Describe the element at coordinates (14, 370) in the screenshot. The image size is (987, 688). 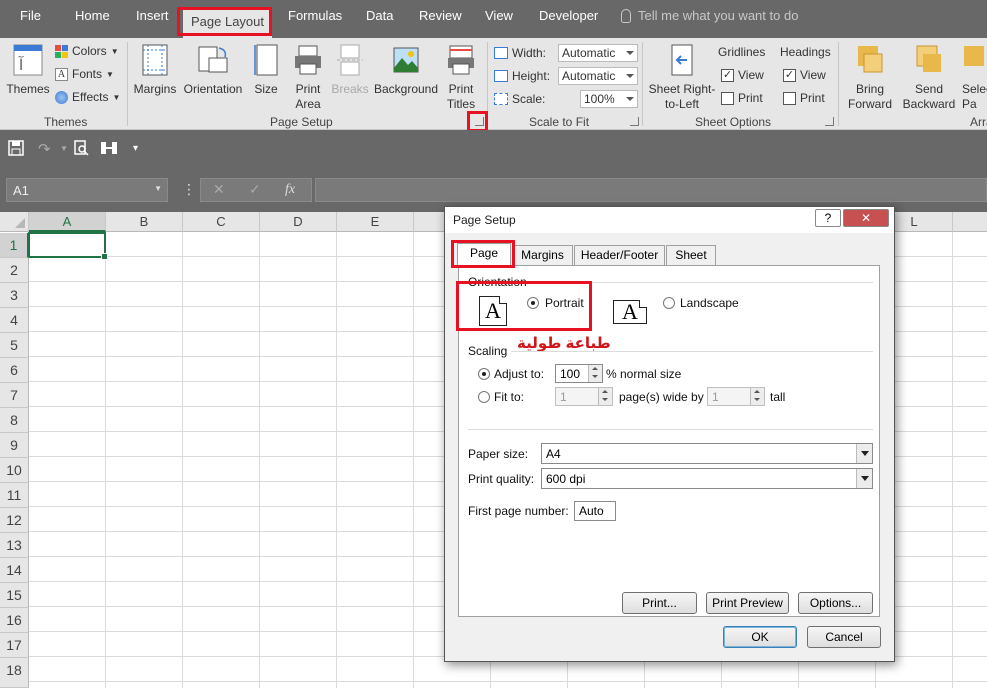
I see `row-header: 6` at that location.